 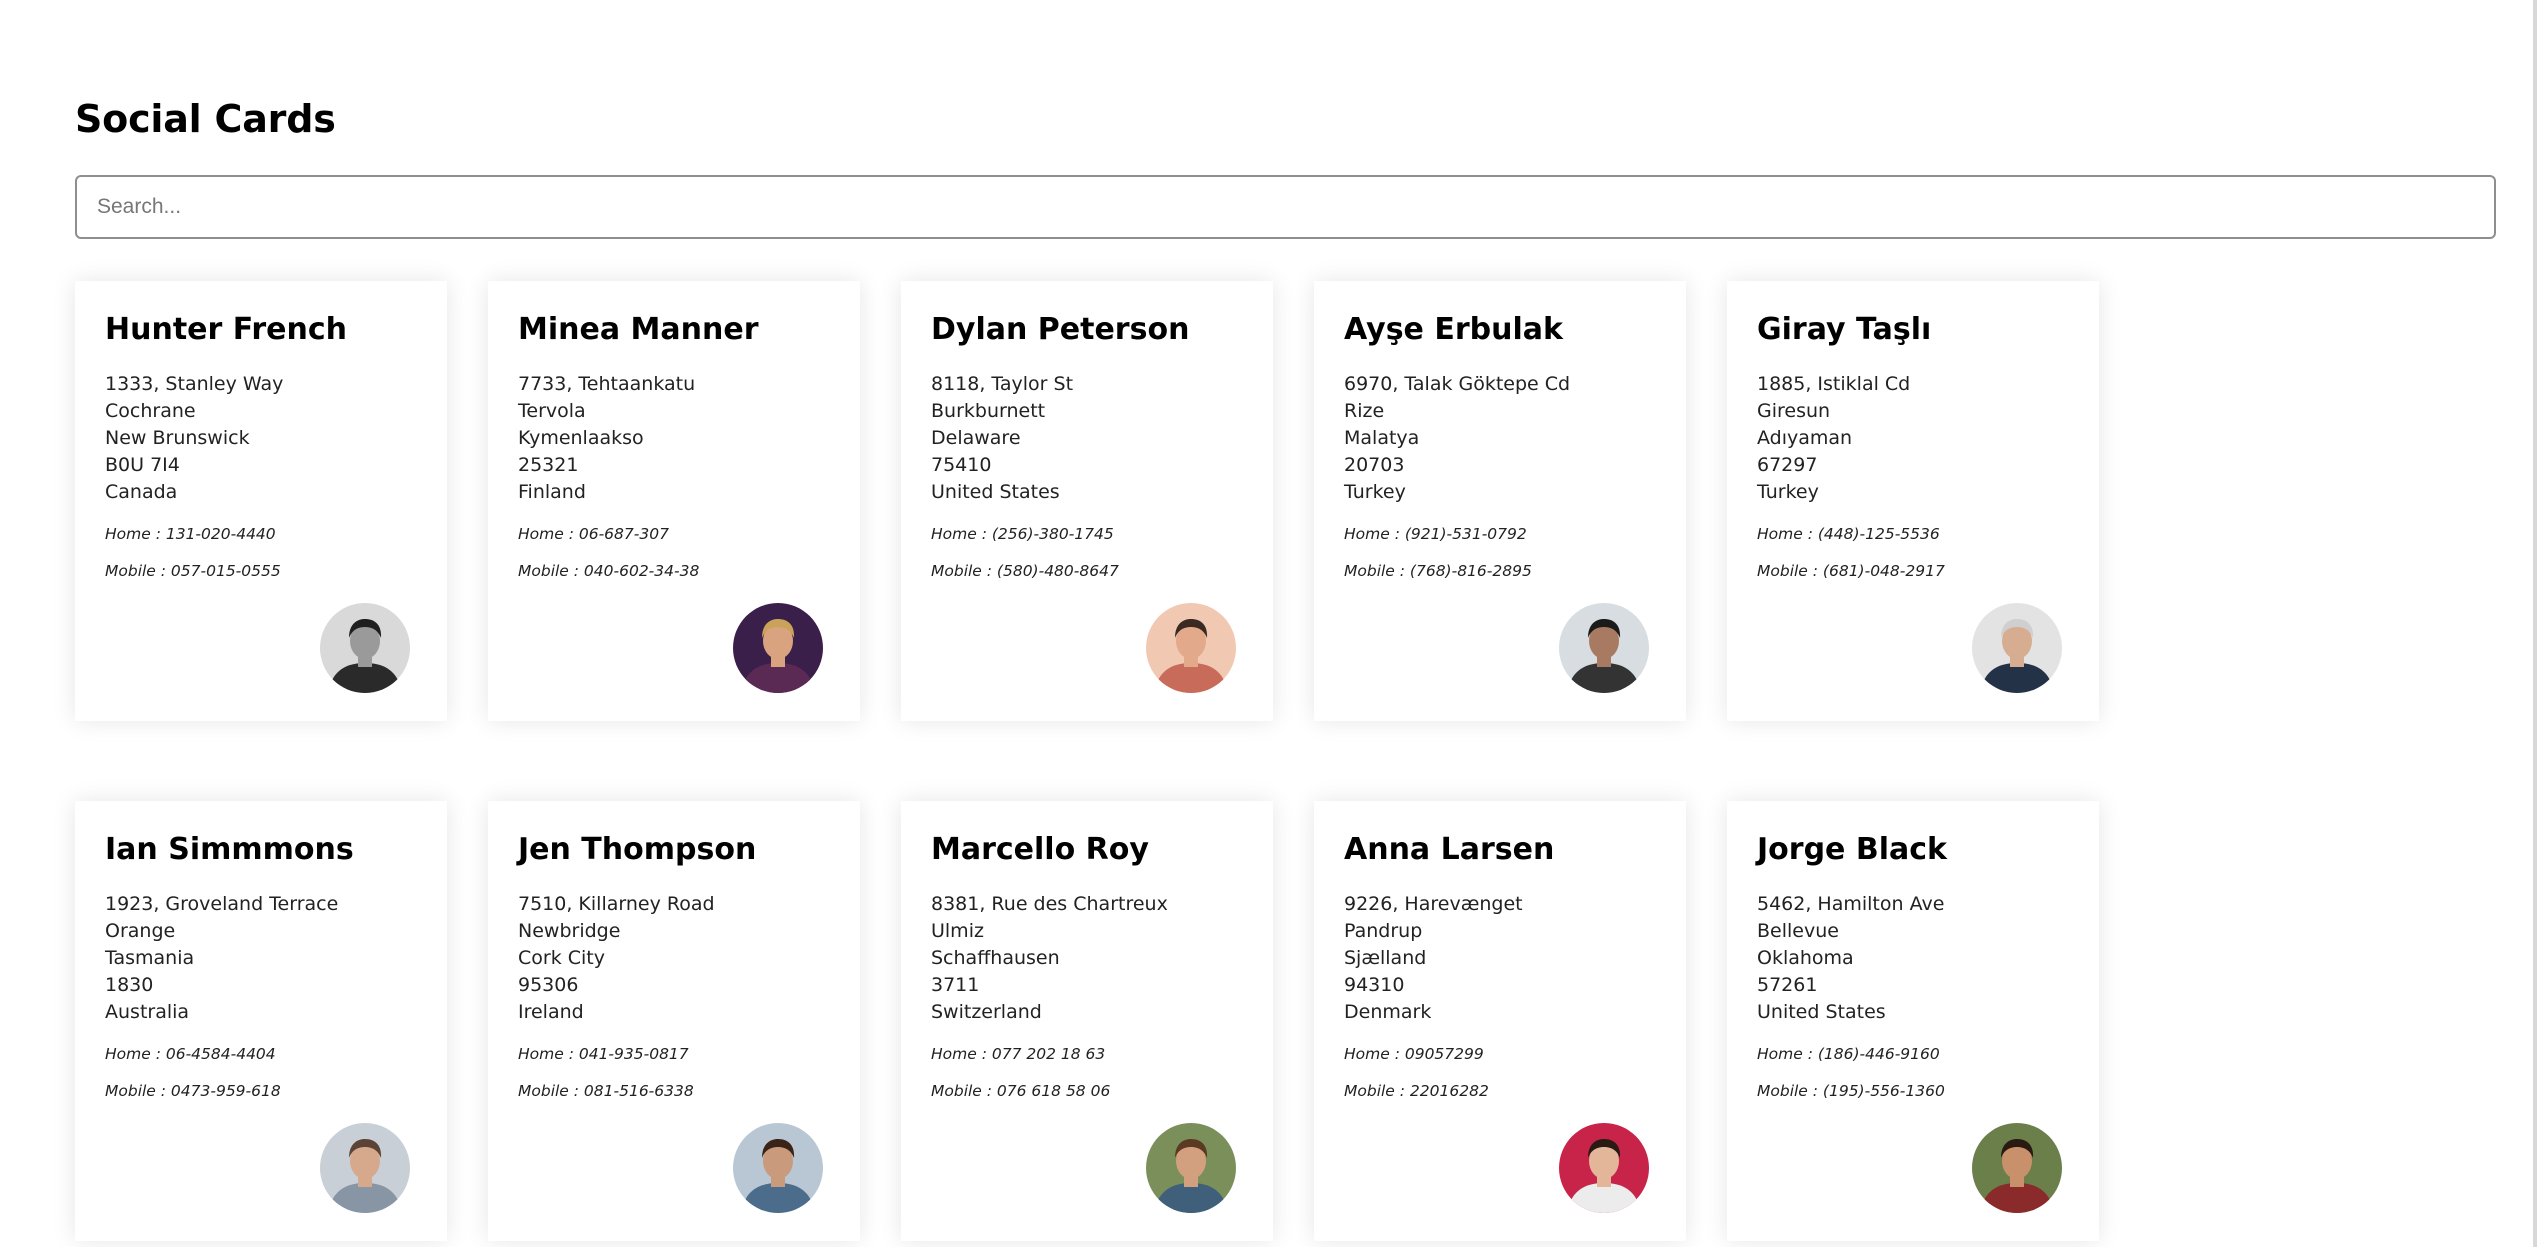 What do you see at coordinates (1364, 411) in the screenshot?
I see `address-city: Rize` at bounding box center [1364, 411].